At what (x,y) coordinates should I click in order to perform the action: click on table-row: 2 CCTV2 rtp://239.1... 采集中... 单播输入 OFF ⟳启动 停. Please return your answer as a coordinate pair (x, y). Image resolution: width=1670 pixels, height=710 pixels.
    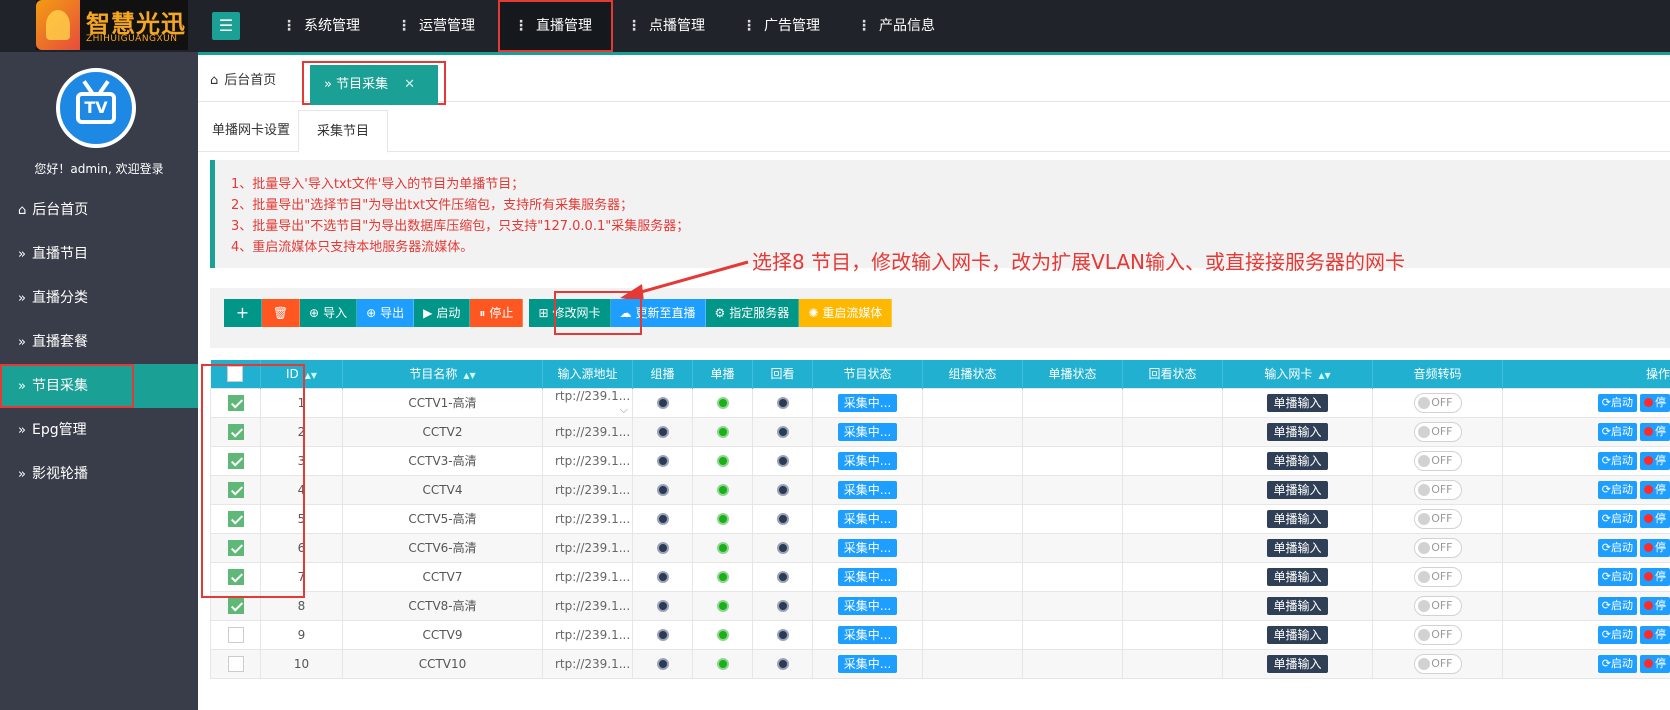
    Looking at the image, I should click on (940, 431).